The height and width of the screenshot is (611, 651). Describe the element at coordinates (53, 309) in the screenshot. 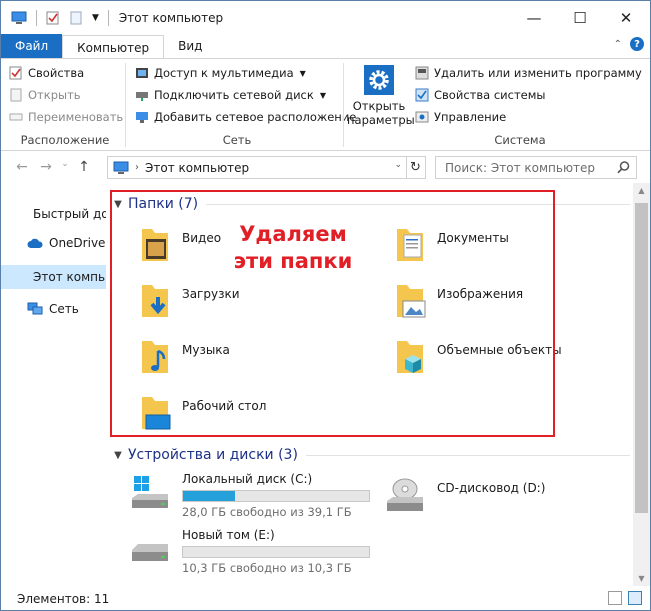

I see `nav-item-network: Сеть` at that location.